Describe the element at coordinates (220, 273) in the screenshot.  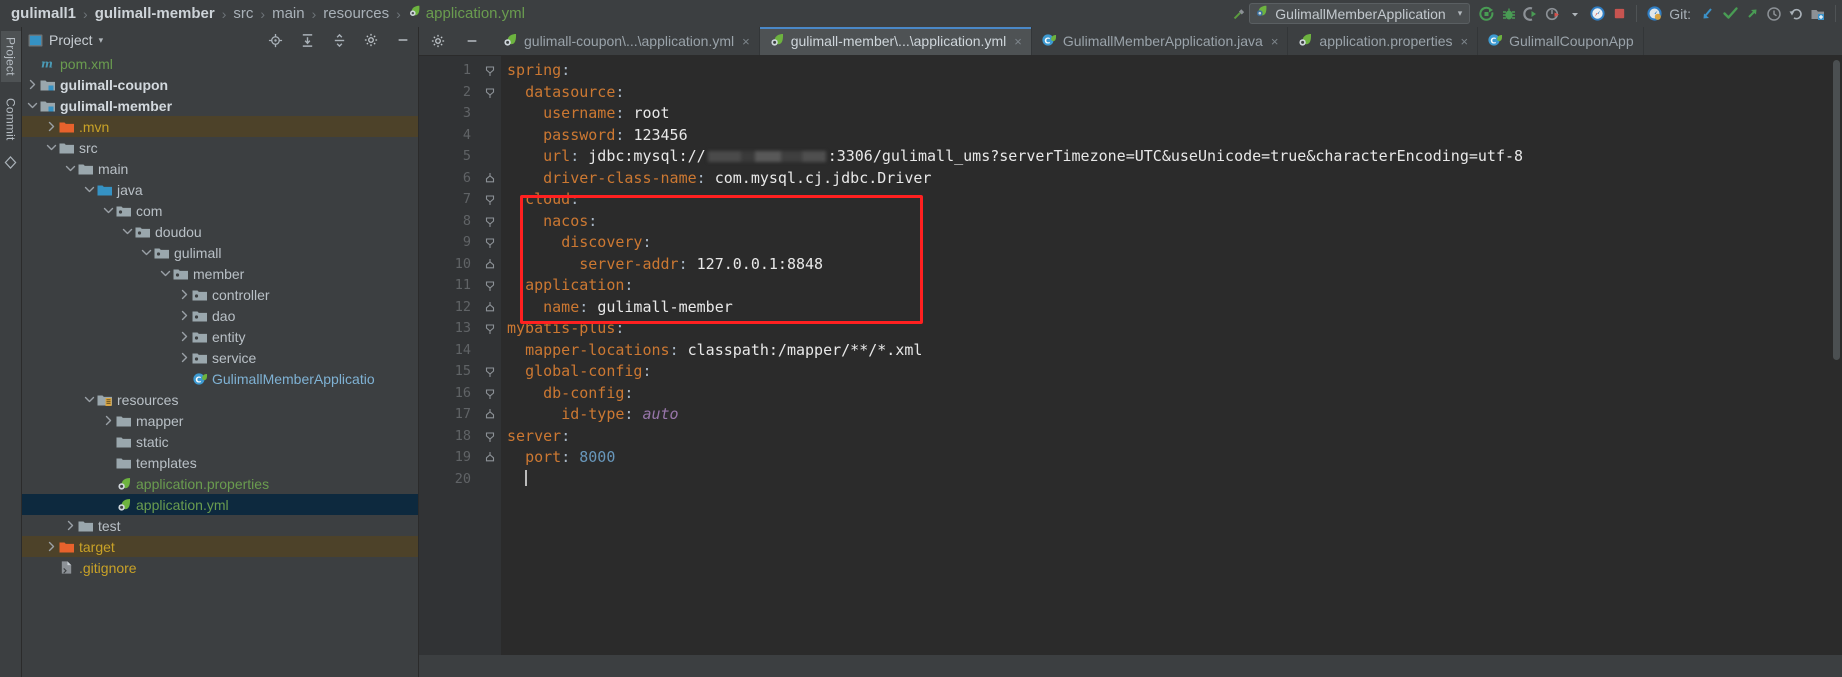
I see `tree-node-member: member` at that location.